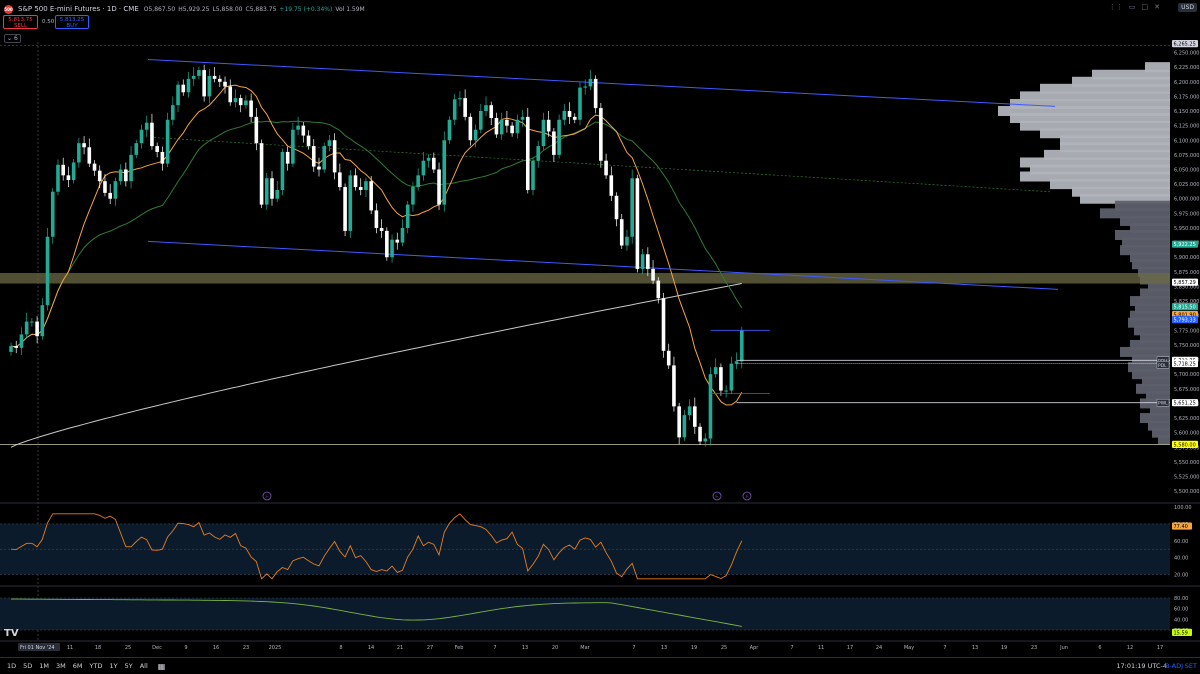  What do you see at coordinates (1186, 141) in the screenshot?
I see `y-axis-tick-label: 6,100.000` at bounding box center [1186, 141].